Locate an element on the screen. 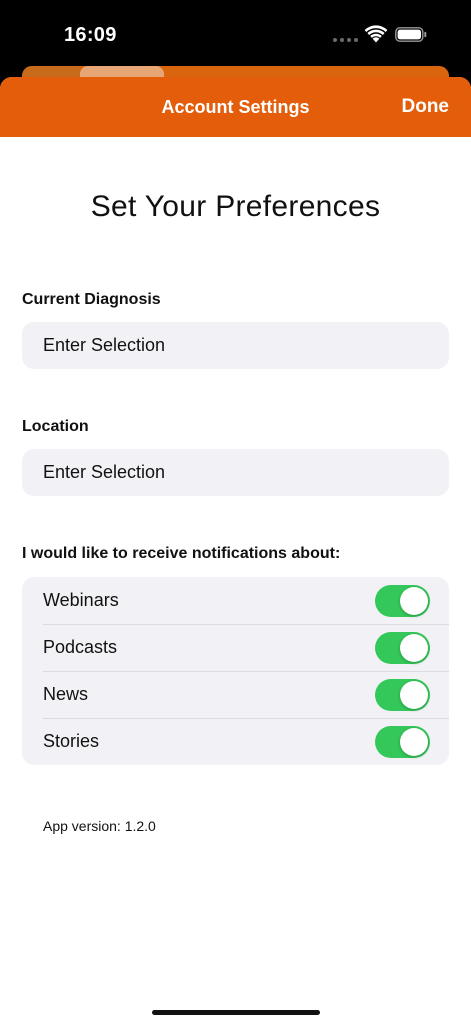 Image resolution: width=471 pixels, height=1024 pixels. battery-icon is located at coordinates (411, 34).